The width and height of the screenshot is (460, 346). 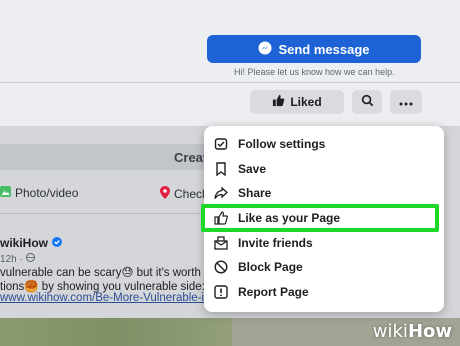 I want to click on photo-video-option: Photo/video, so click(x=39, y=193).